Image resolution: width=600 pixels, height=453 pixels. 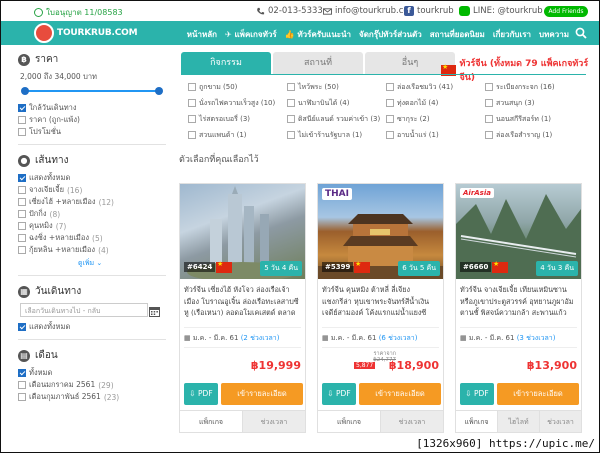 What do you see at coordinates (435, 103) in the screenshot?
I see `activity-filter: ทุ่งดอกไม้ (4)` at bounding box center [435, 103].